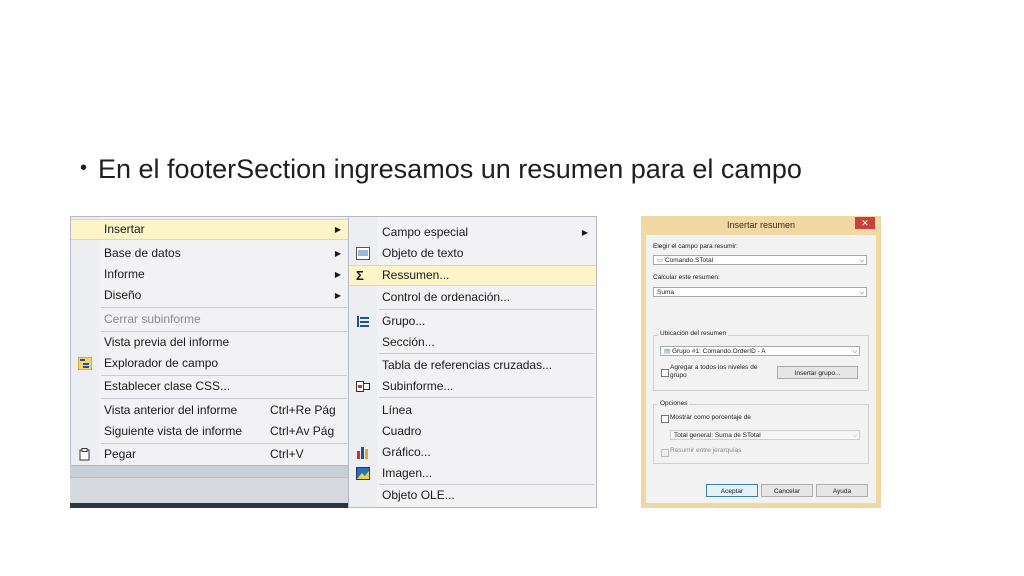  Describe the element at coordinates (402, 431) in the screenshot. I see `menu-item-label: Cuadro` at that location.